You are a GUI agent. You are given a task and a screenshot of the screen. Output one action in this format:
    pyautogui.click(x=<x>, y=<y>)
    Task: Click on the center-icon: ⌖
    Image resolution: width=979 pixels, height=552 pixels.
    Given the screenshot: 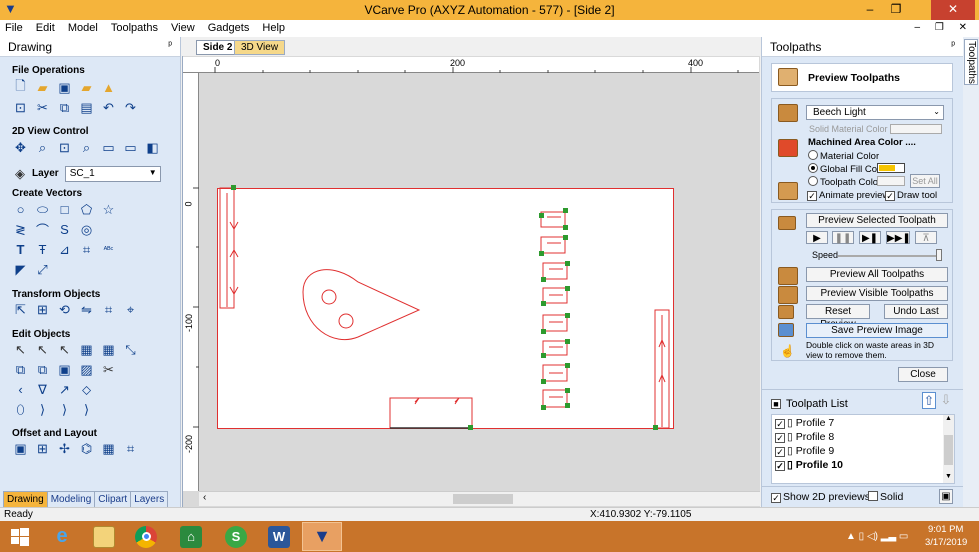 What is the action you would take?
    pyautogui.click(x=130, y=309)
    